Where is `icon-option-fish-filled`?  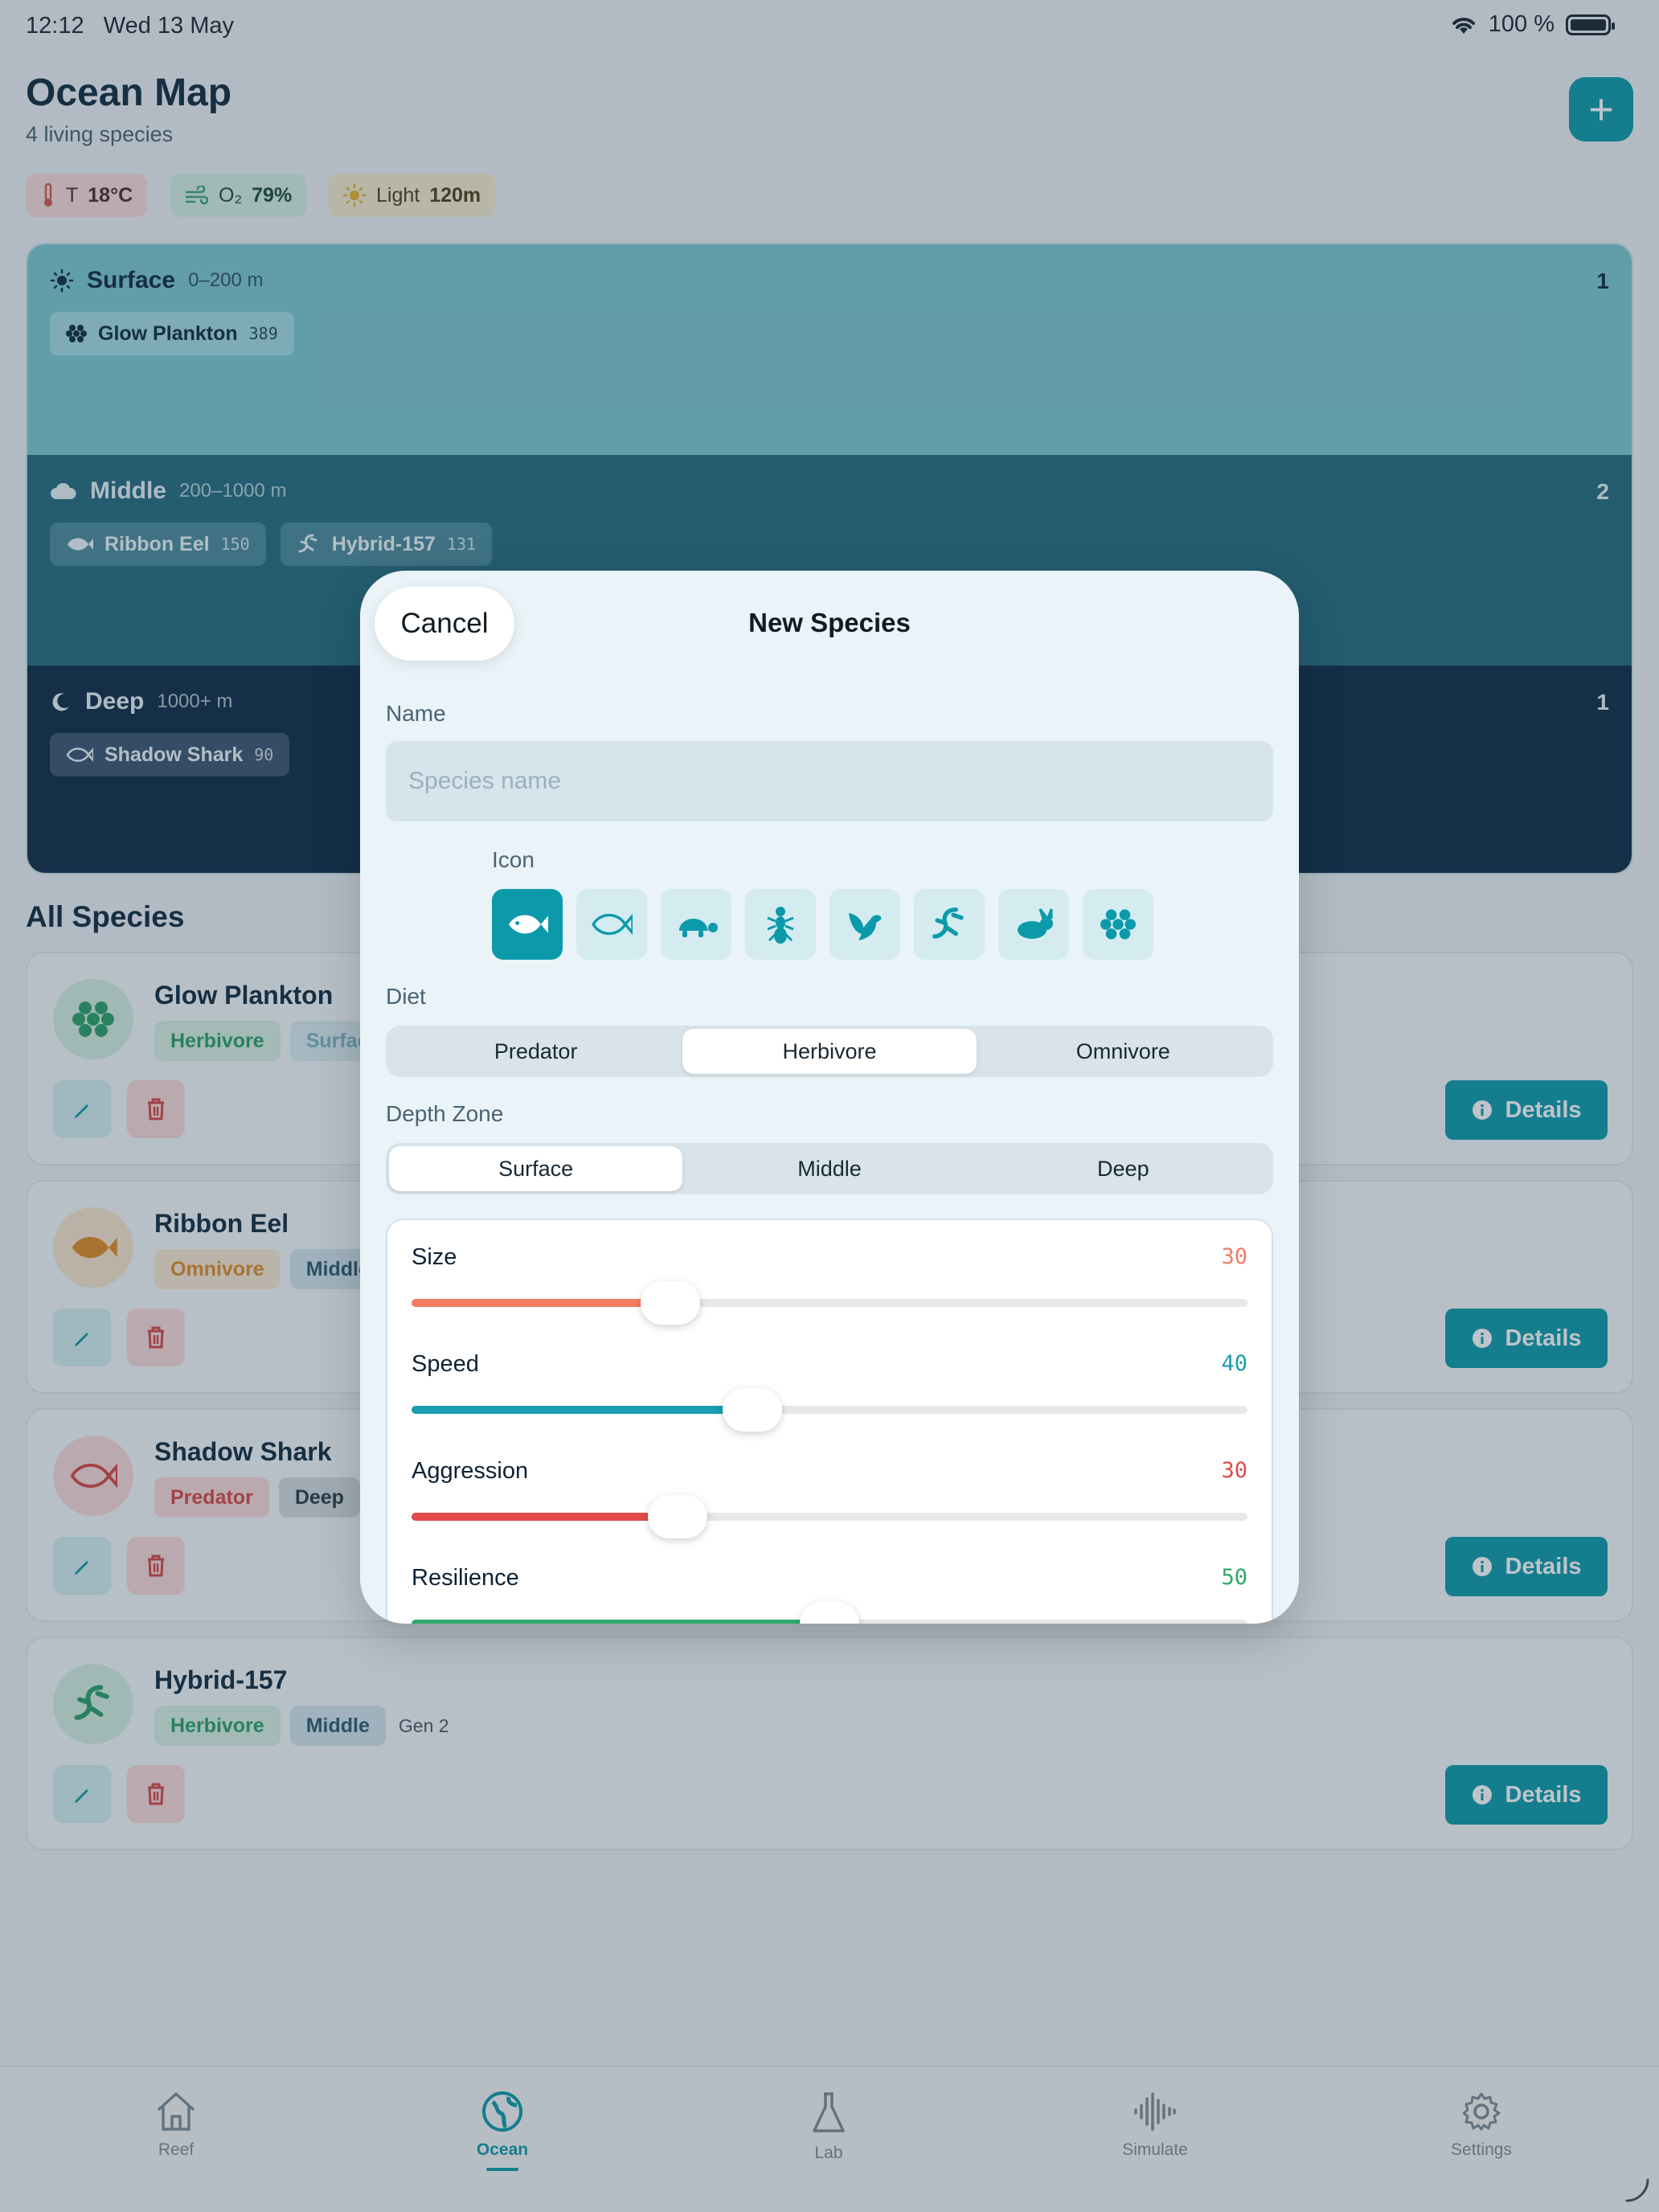 icon-option-fish-filled is located at coordinates (527, 925).